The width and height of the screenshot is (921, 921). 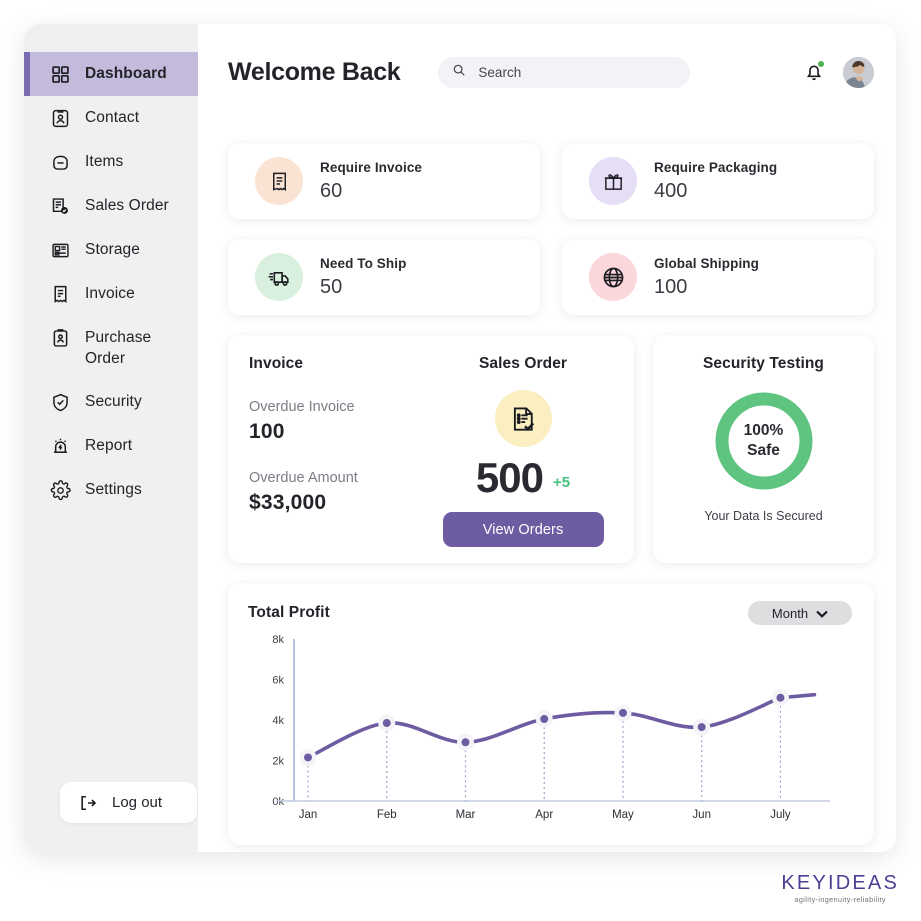 What do you see at coordinates (111, 74) in the screenshot?
I see `sidebar-item-dashboard: Dashboard` at bounding box center [111, 74].